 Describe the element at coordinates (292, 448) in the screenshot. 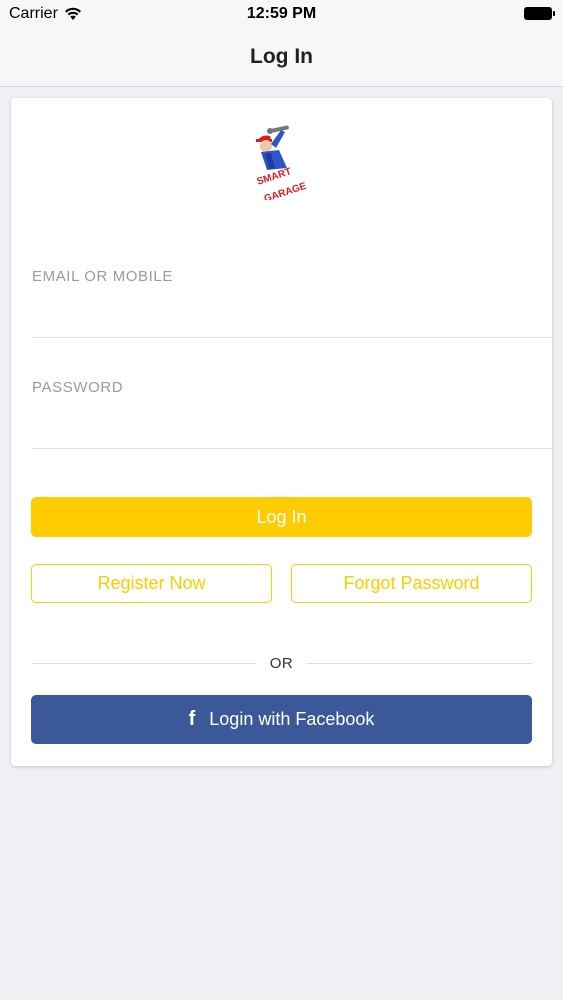

I see `password-underline` at that location.